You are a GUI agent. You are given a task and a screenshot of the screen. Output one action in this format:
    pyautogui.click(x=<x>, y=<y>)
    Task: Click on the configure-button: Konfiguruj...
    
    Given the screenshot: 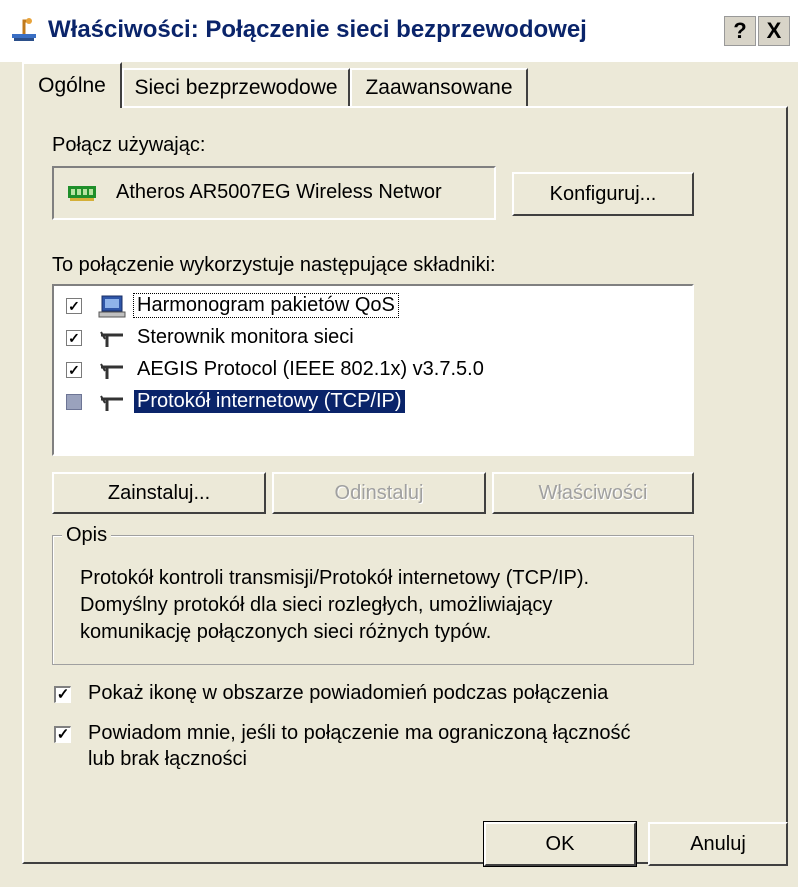 What is the action you would take?
    pyautogui.click(x=603, y=194)
    